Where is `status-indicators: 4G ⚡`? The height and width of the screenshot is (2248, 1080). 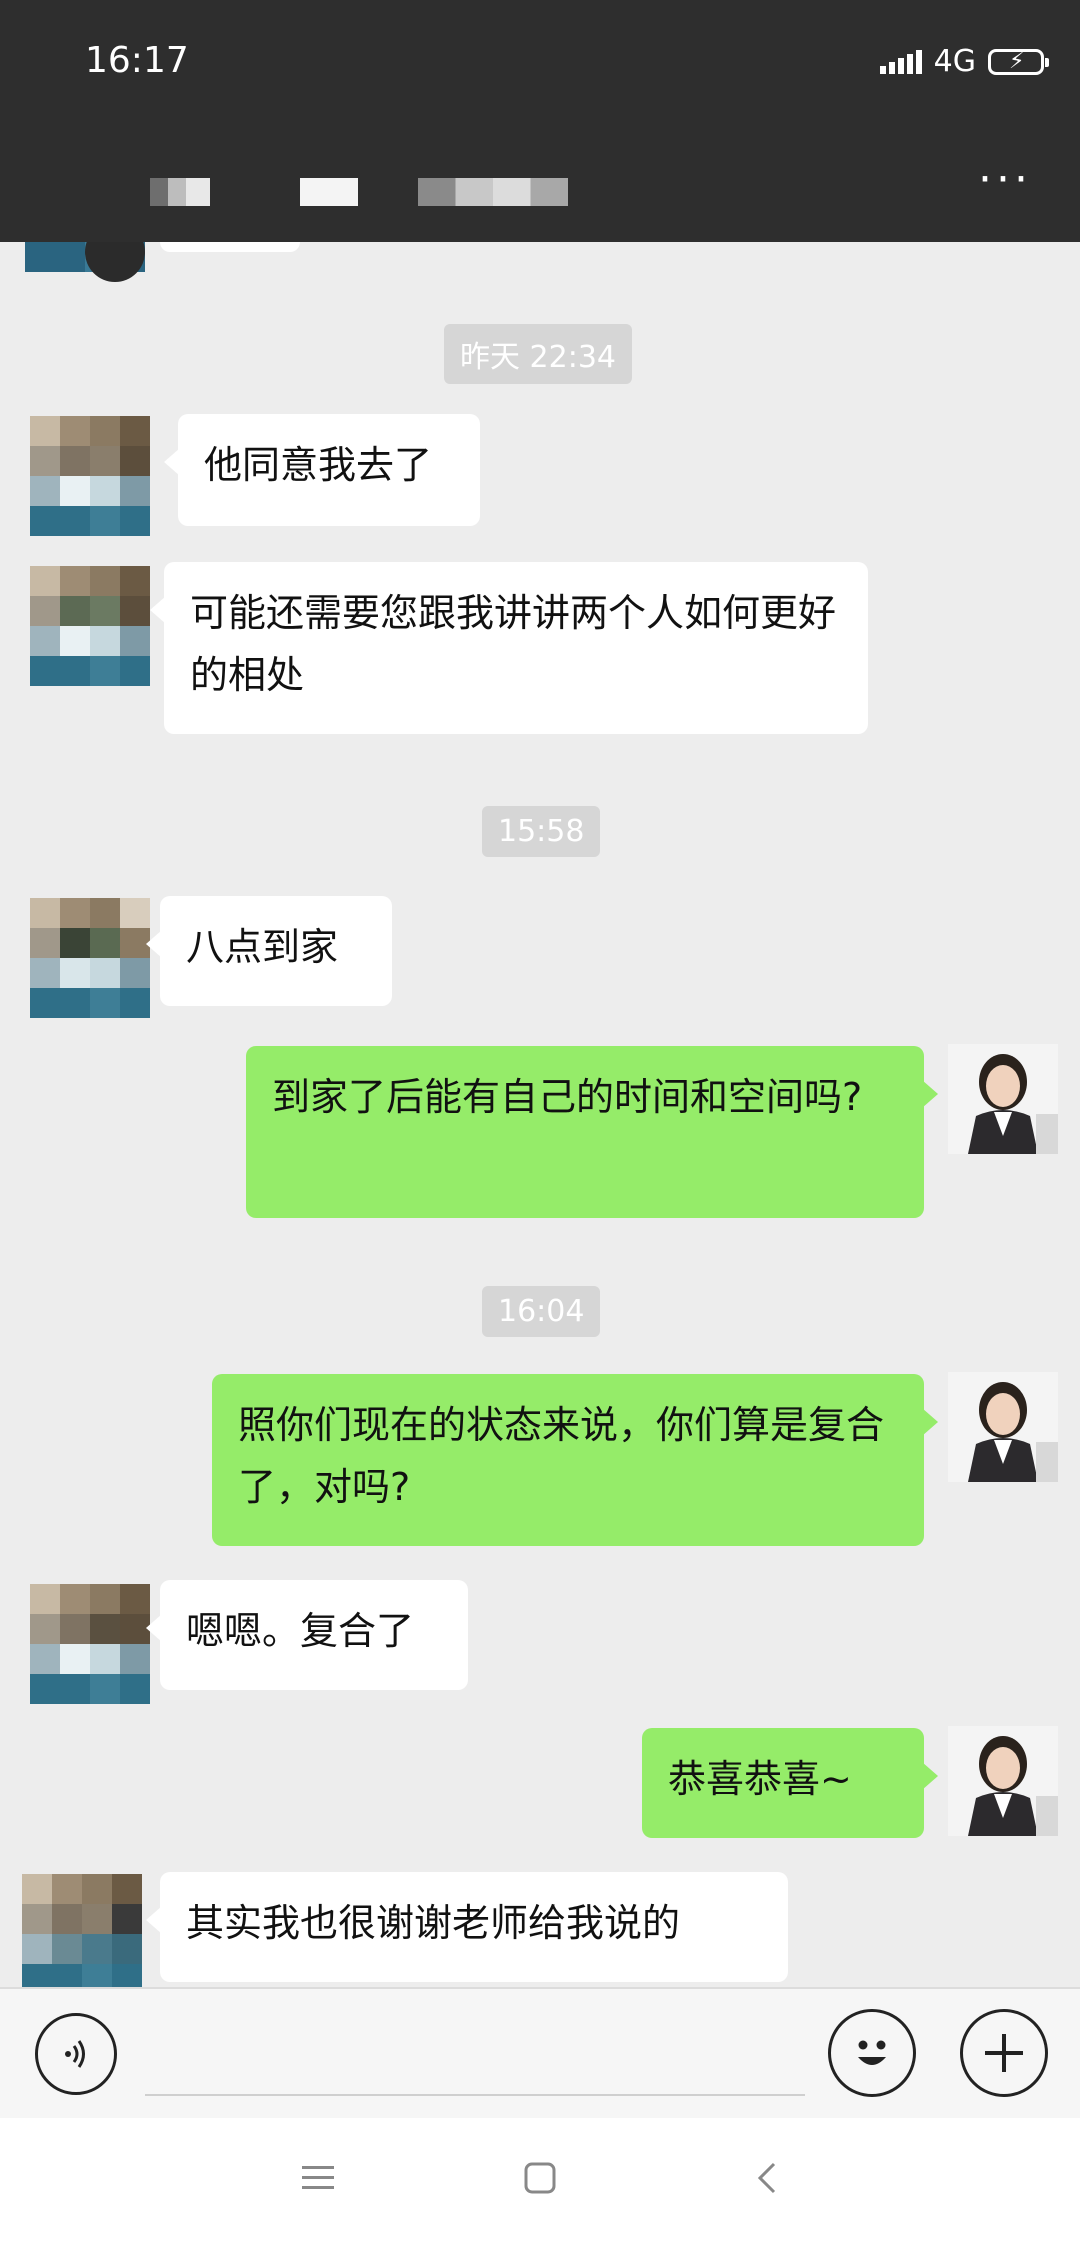
status-indicators: 4G ⚡ is located at coordinates (964, 61).